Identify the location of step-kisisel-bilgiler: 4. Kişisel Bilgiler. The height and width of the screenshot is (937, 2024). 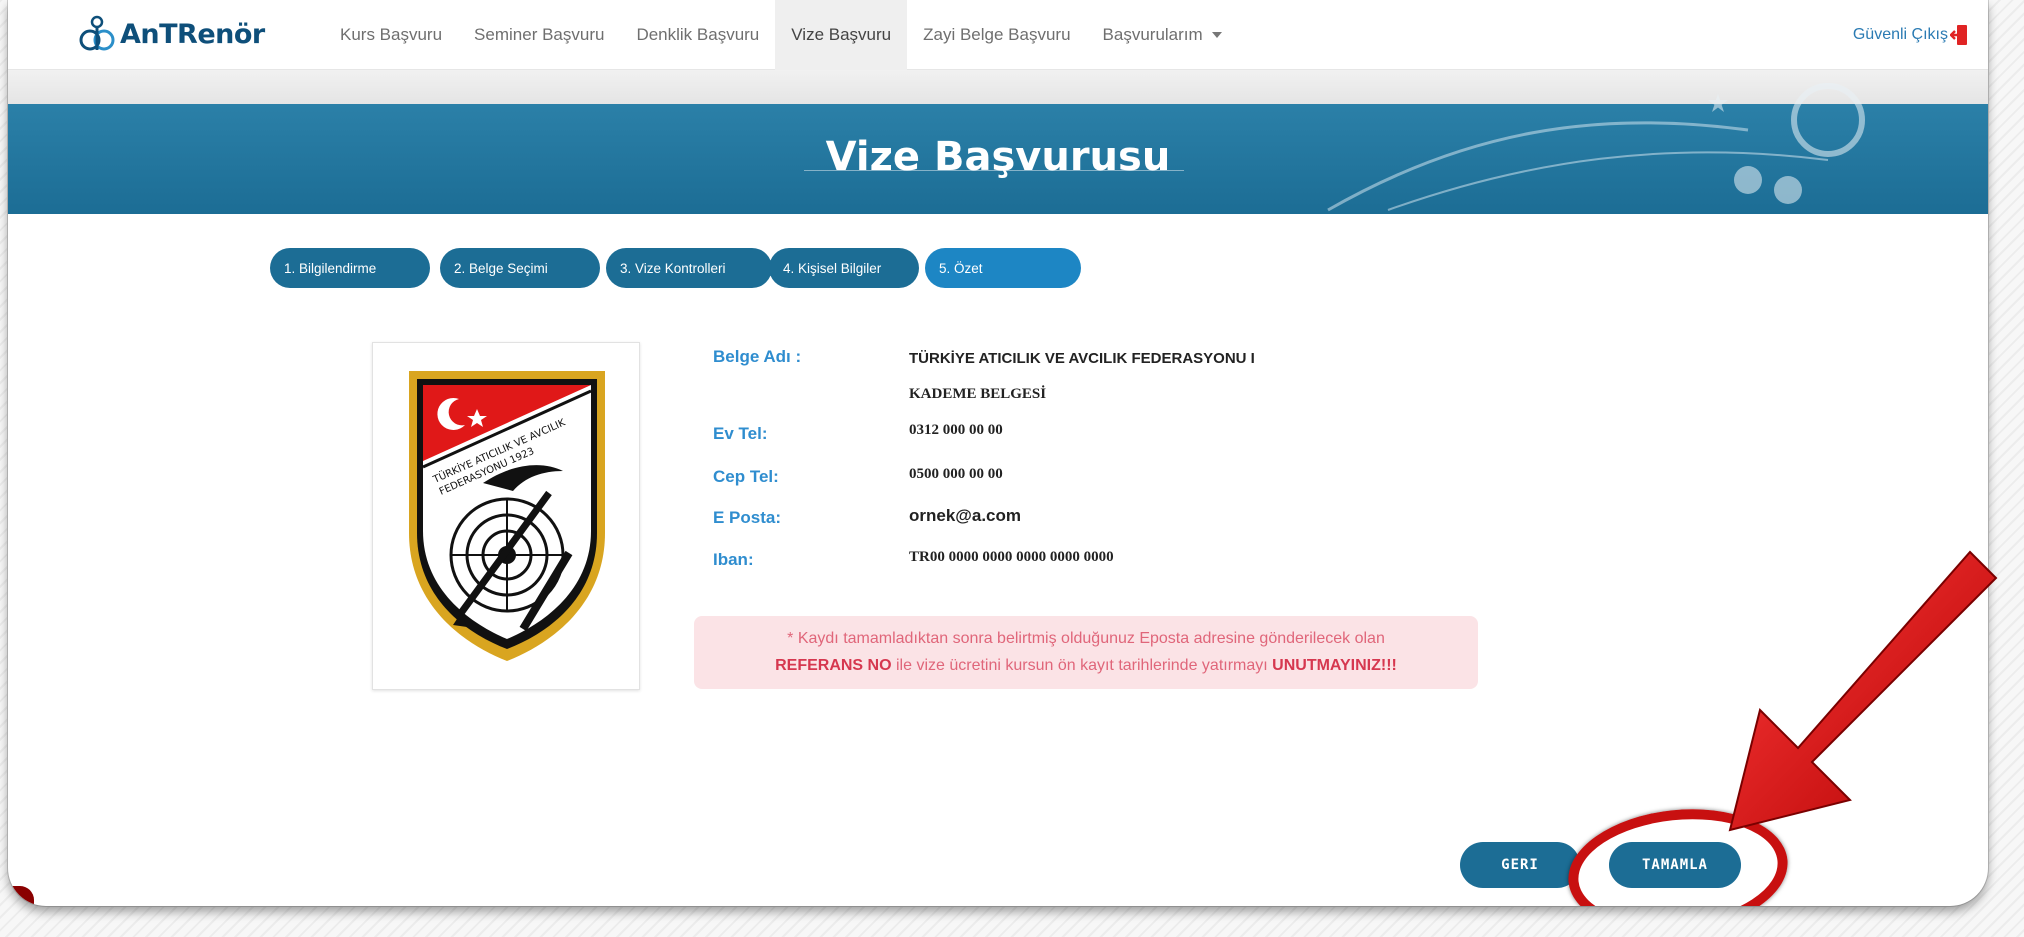
(844, 268).